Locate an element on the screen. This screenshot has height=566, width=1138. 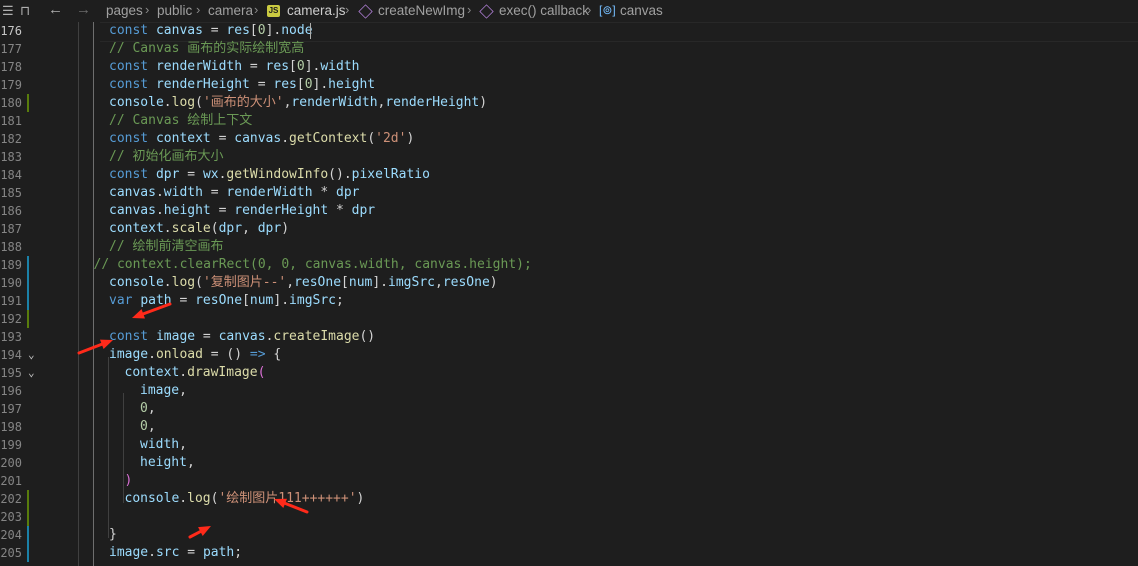
breadcrumb-function: createNewImg is located at coordinates (421, 10).